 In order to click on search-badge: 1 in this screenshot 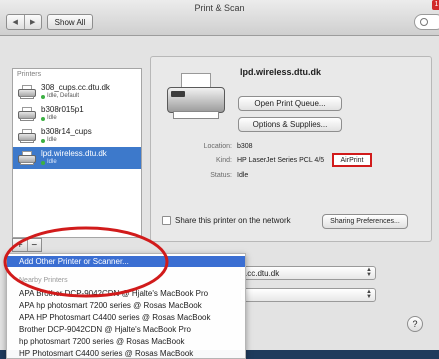, I will do `click(435, 5)`.